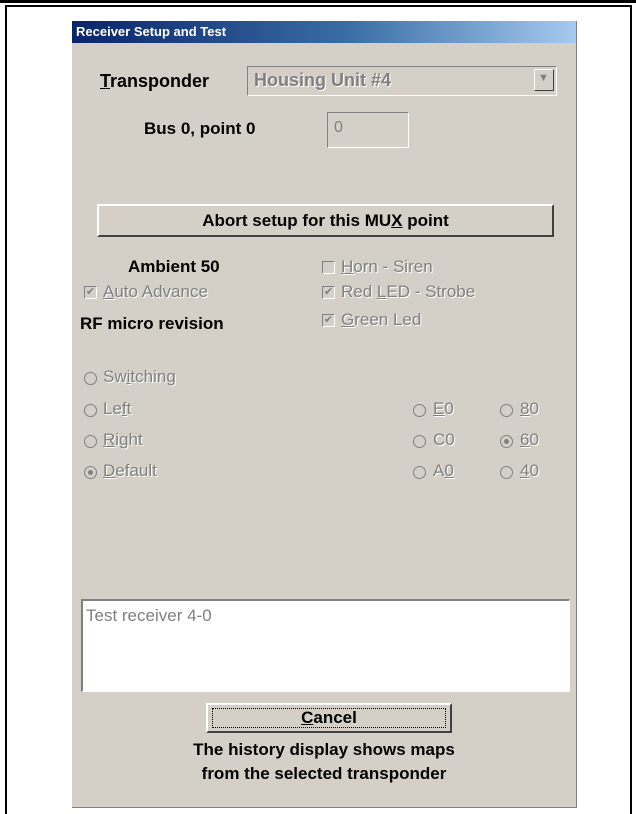 The width and height of the screenshot is (636, 814). Describe the element at coordinates (325, 645) in the screenshot. I see `log-textarea: Test receiver 4-0` at that location.